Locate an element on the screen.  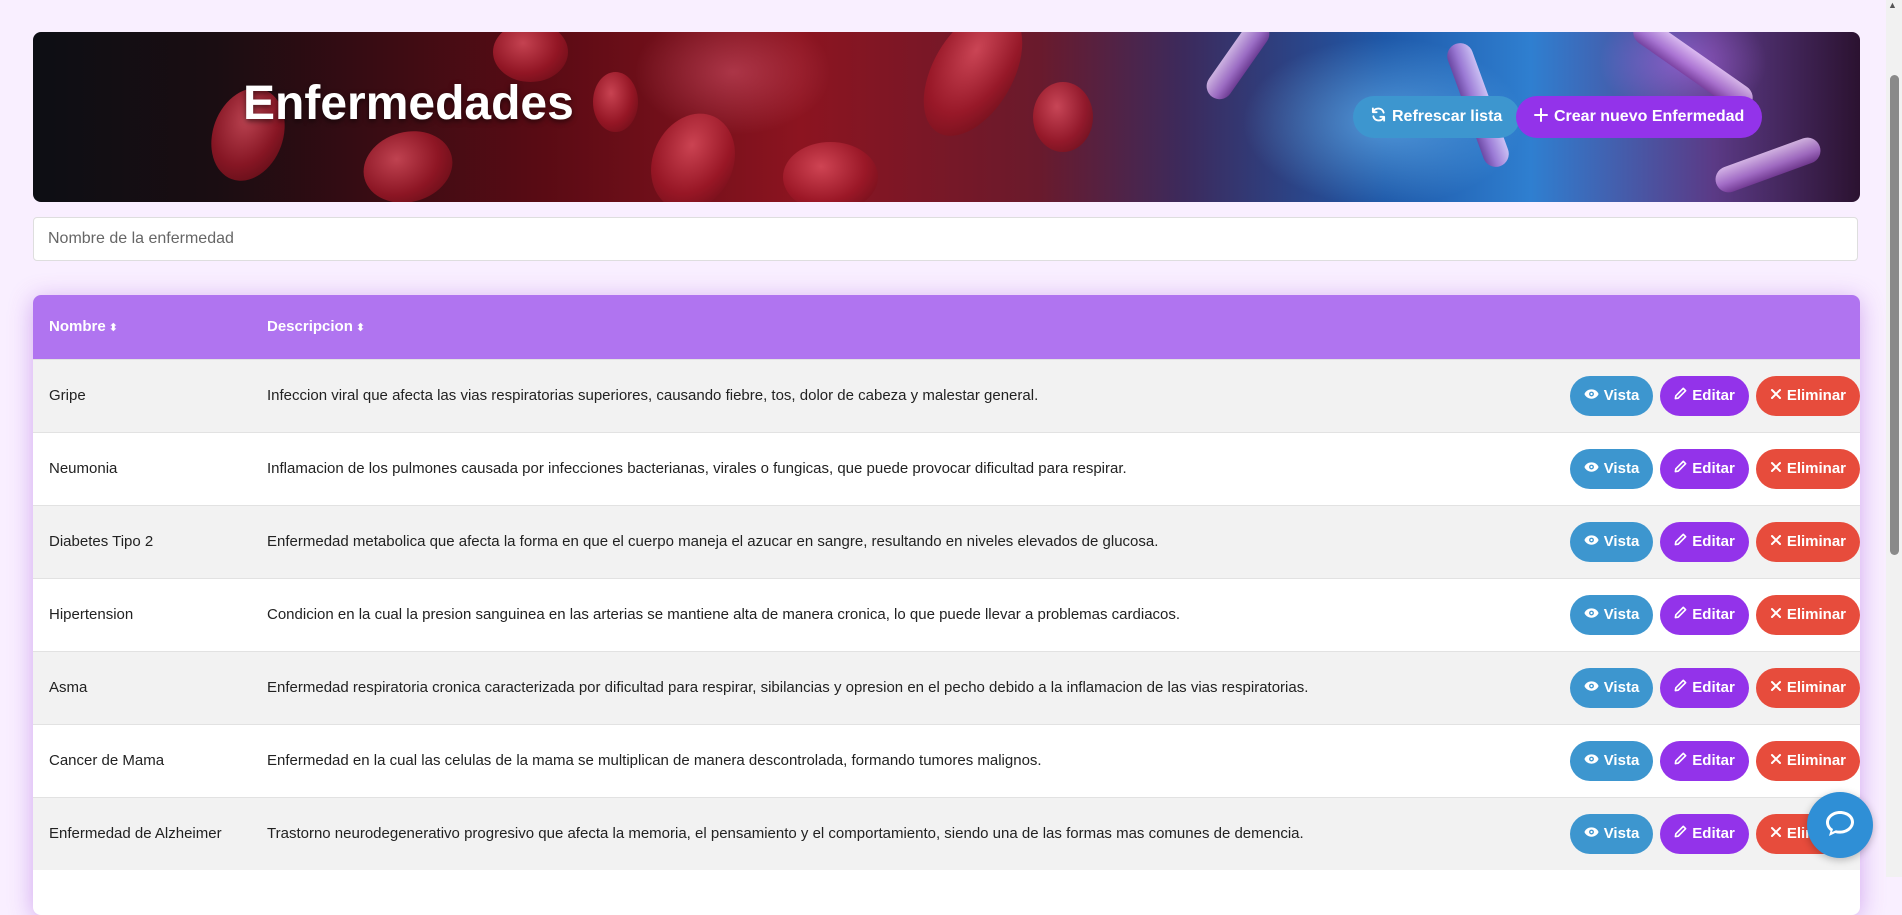
search-input is located at coordinates (945, 239).